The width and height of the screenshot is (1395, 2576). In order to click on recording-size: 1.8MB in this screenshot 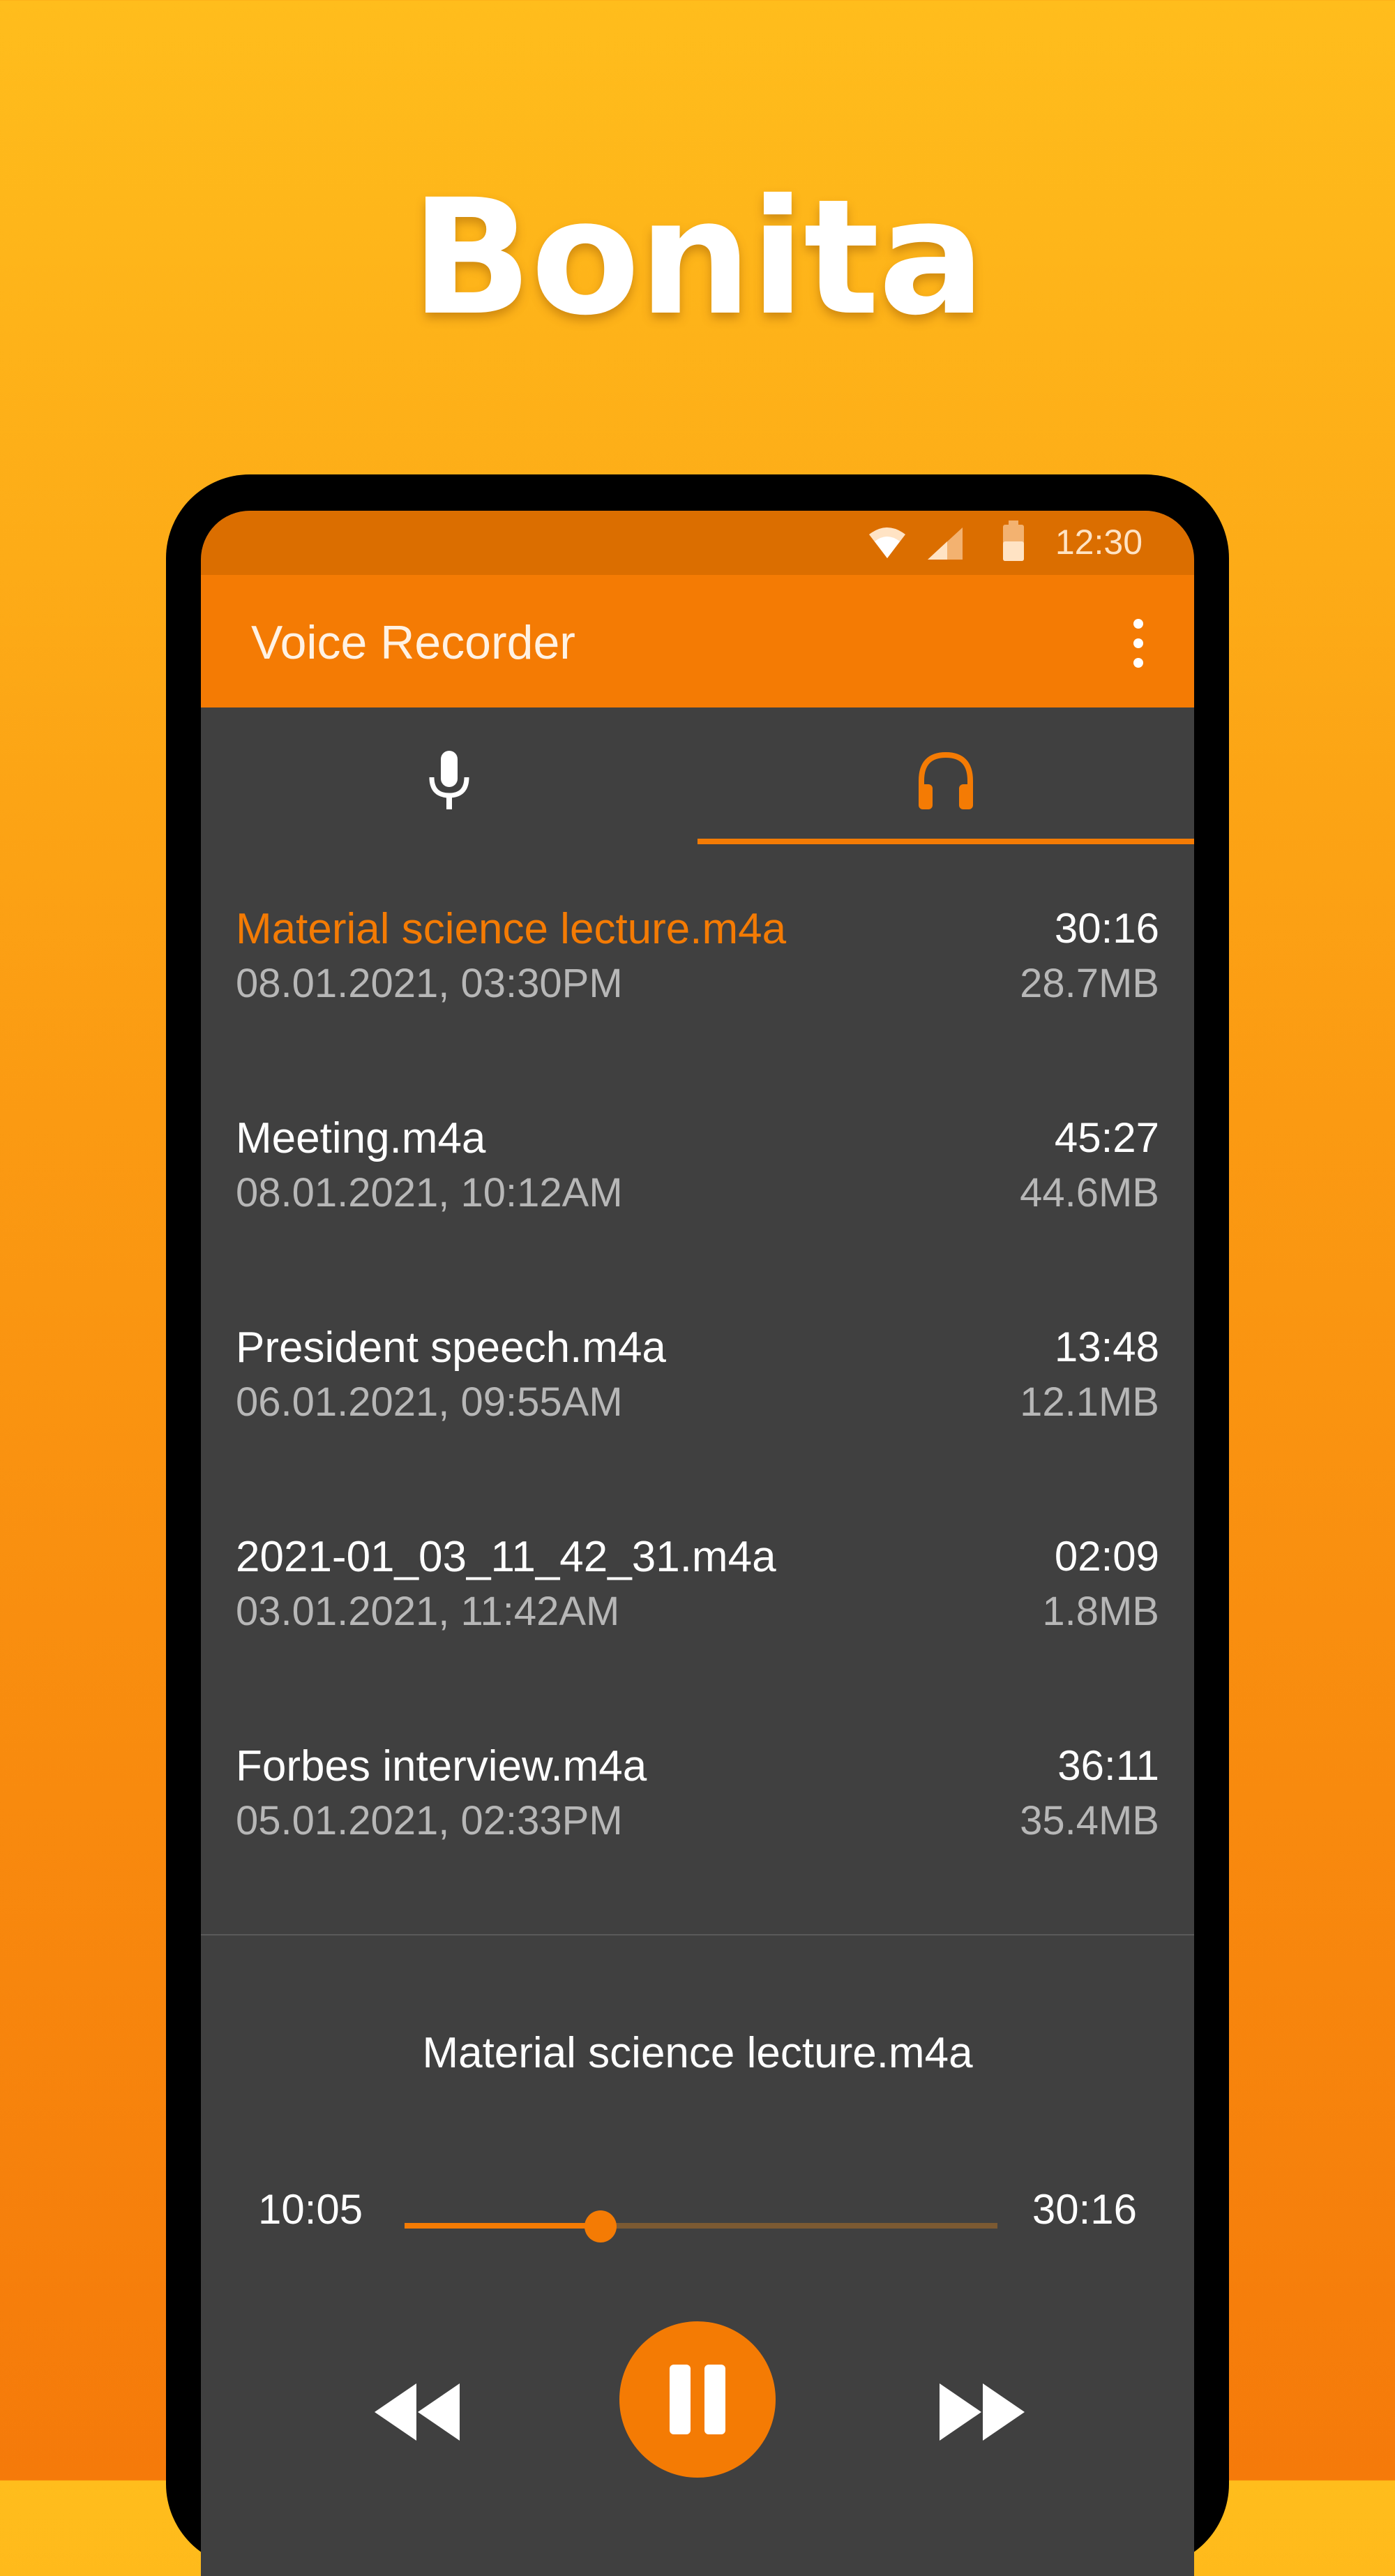, I will do `click(1100, 1611)`.